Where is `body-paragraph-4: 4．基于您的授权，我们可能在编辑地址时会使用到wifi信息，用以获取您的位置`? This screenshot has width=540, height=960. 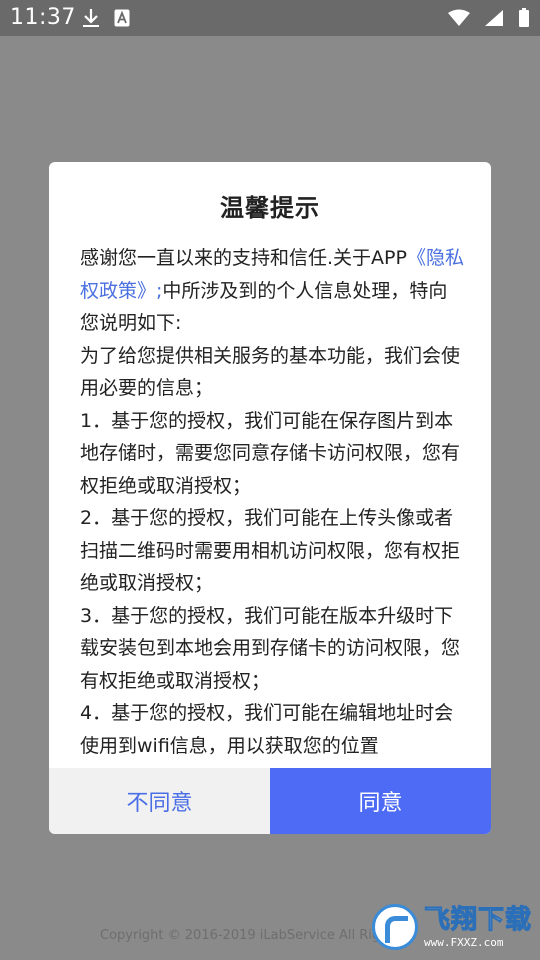 body-paragraph-4: 4．基于您的授权，我们可能在编辑地址时会使用到wifi信息，用以获取您的位置 is located at coordinates (267, 729).